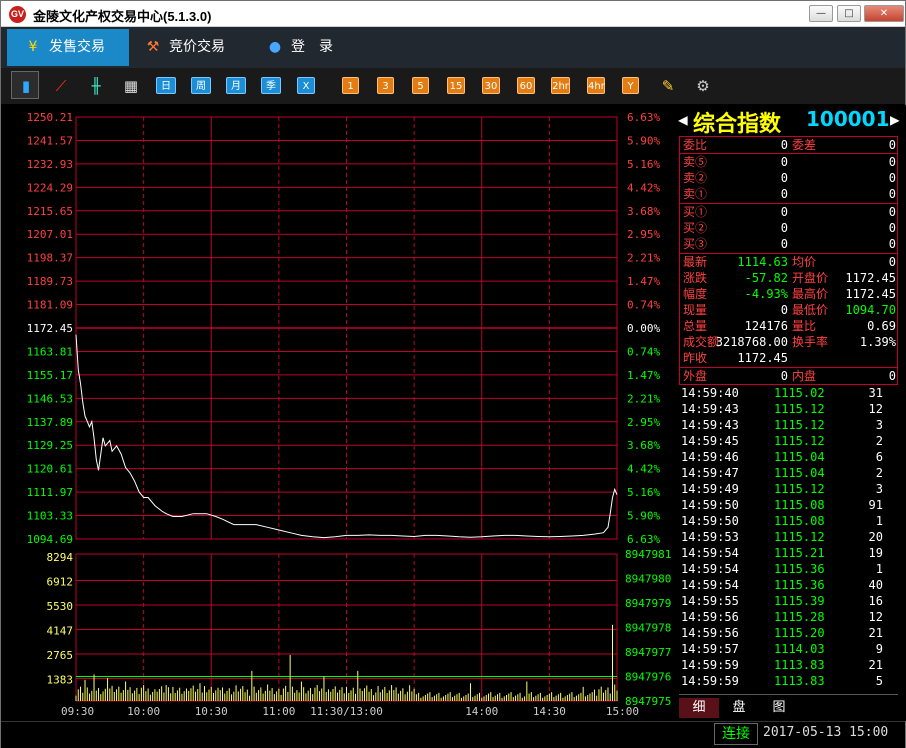 The height and width of the screenshot is (748, 906). Describe the element at coordinates (271, 85) in the screenshot. I see `period-button-3: 季` at that location.